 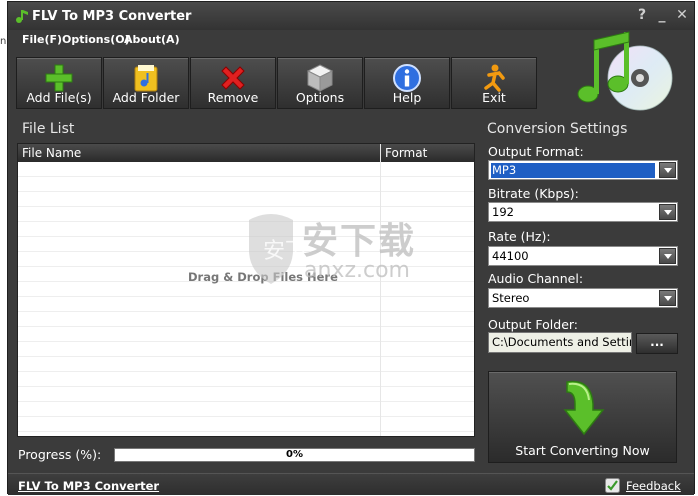 I want to click on audio-channel-value: Stereo, so click(x=511, y=298).